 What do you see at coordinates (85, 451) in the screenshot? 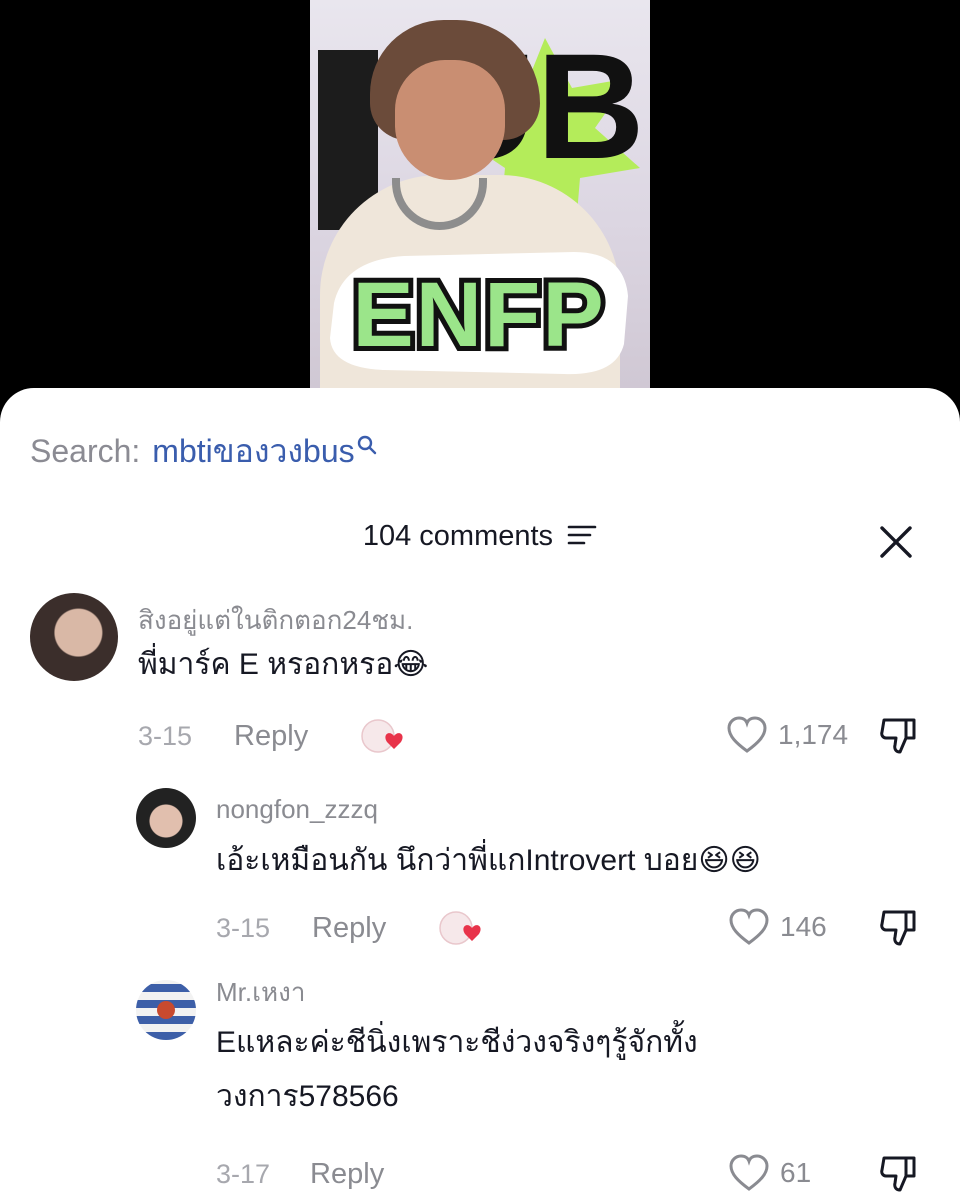
I see `search-label: Search:` at bounding box center [85, 451].